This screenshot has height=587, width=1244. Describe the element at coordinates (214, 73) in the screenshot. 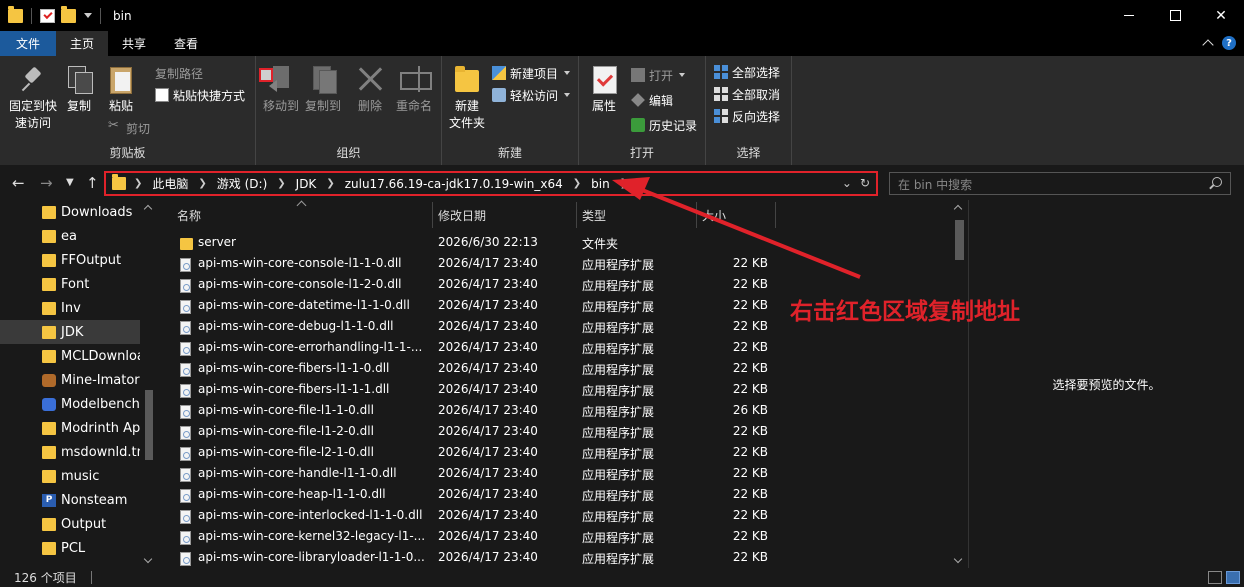

I see `copy-path-button: 复制路径` at that location.